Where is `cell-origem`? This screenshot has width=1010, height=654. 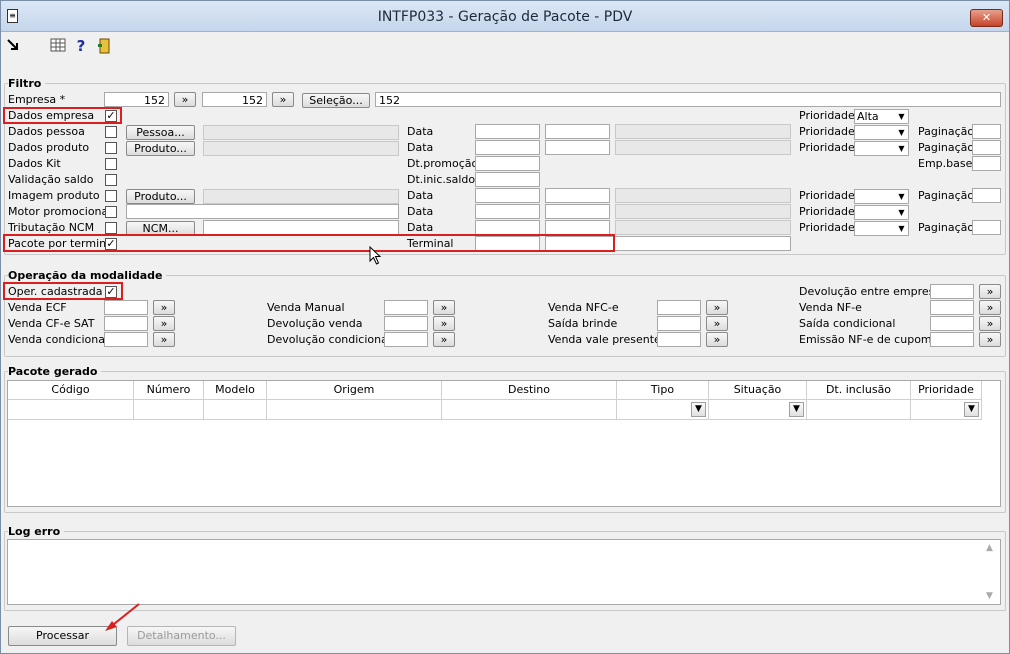
cell-origem is located at coordinates (354, 410).